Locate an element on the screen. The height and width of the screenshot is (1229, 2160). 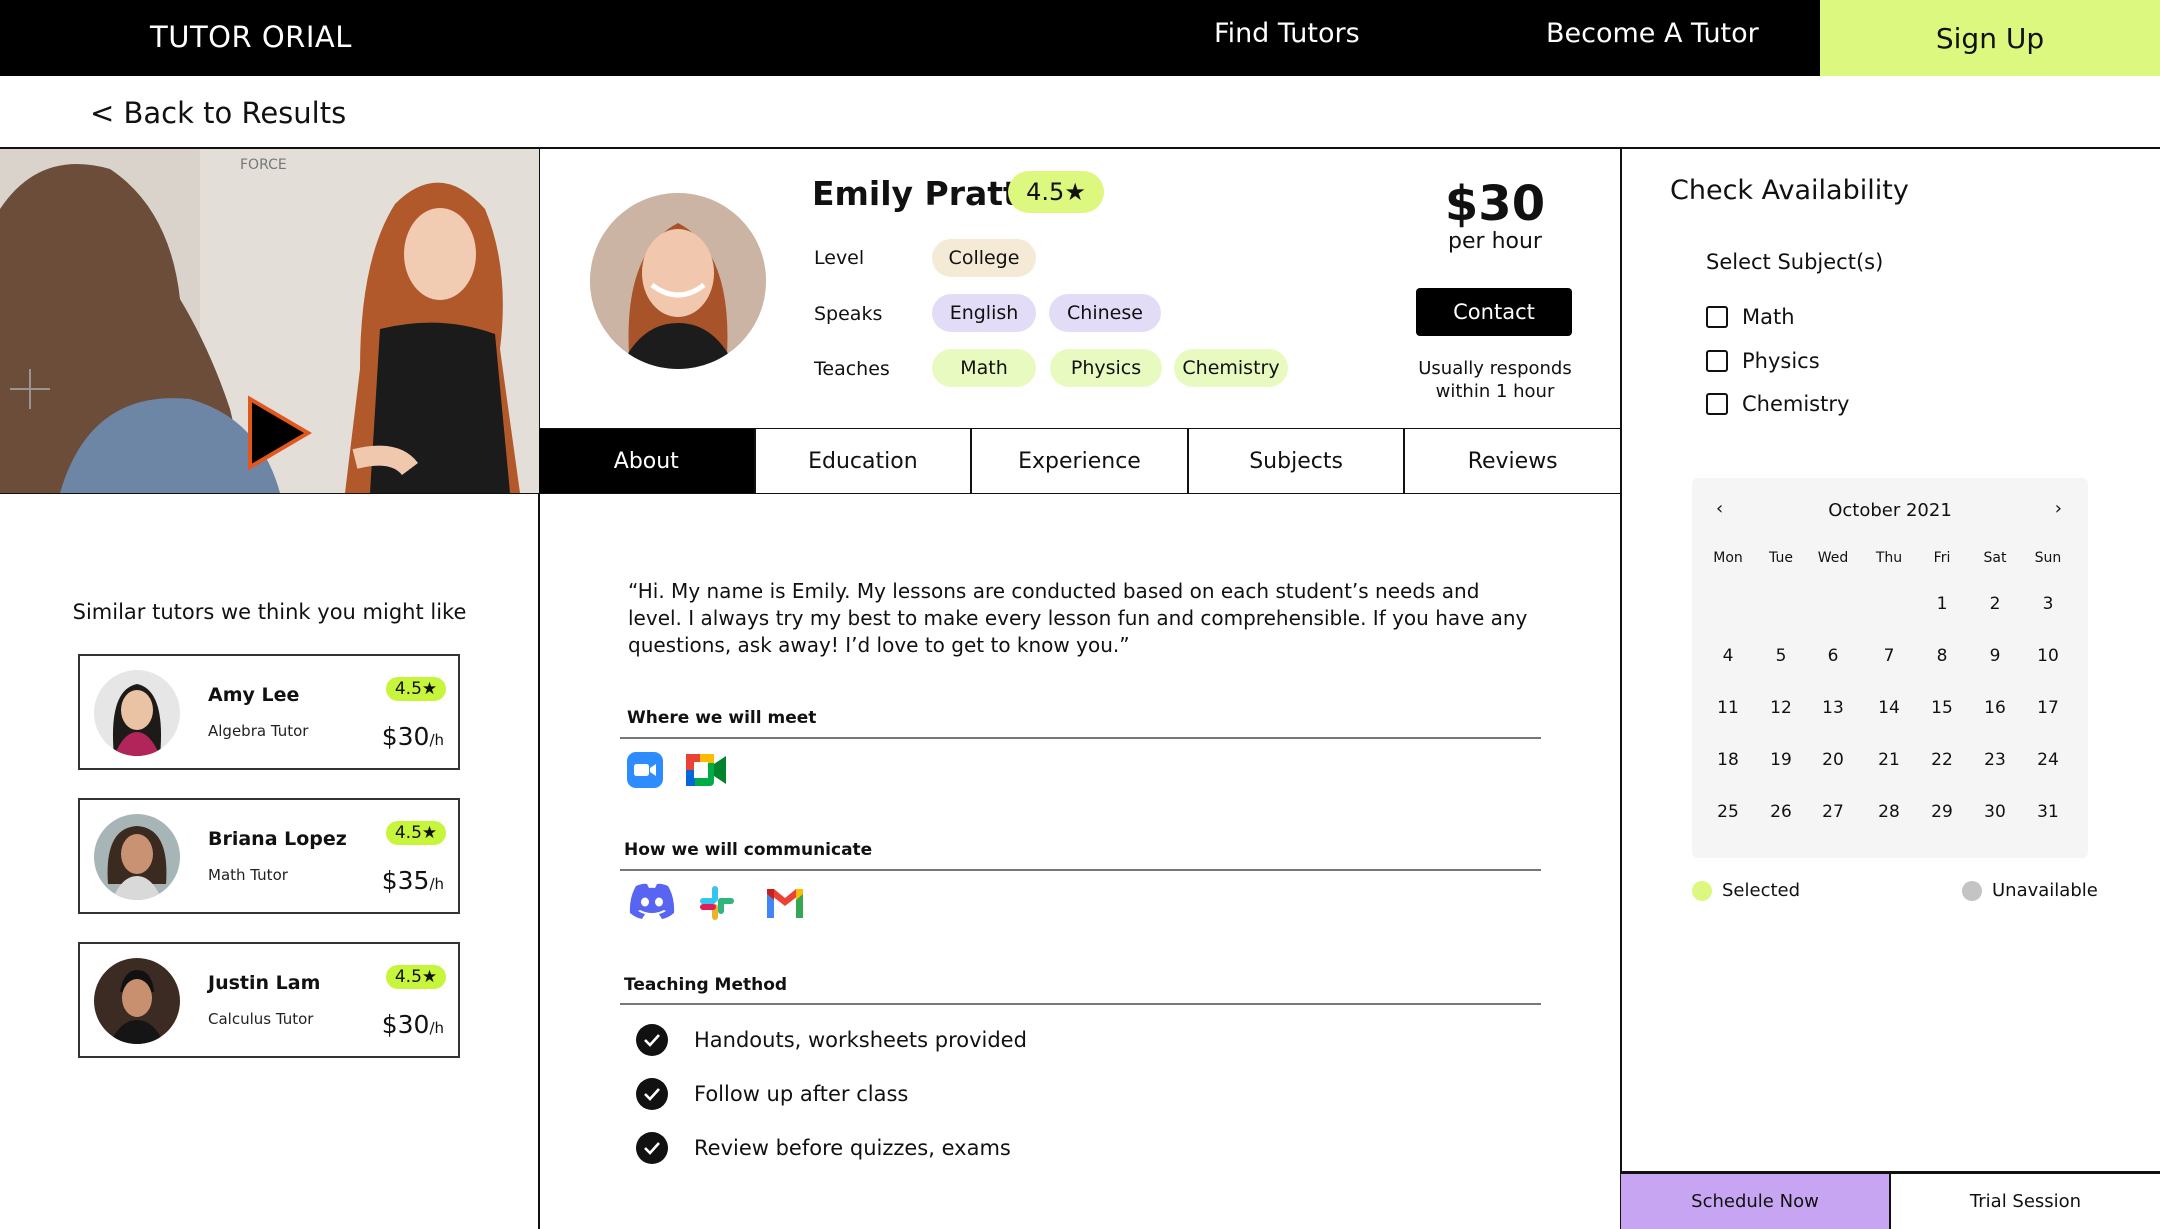
calendar-day: 1 is located at coordinates (1942, 604).